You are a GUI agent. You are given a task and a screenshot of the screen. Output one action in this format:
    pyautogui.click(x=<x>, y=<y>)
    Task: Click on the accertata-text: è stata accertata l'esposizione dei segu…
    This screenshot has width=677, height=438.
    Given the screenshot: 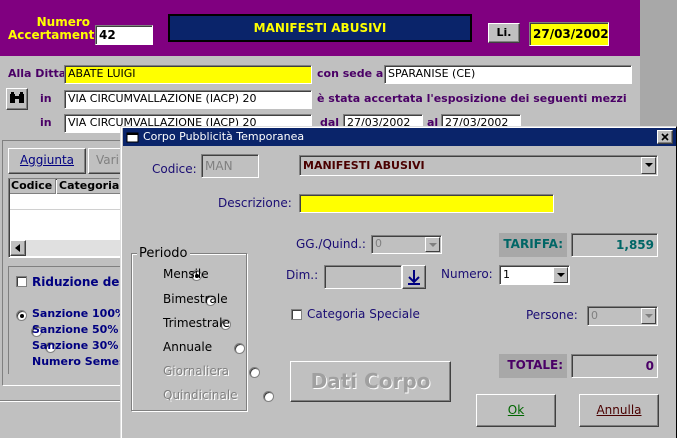 What is the action you would take?
    pyautogui.click(x=472, y=98)
    